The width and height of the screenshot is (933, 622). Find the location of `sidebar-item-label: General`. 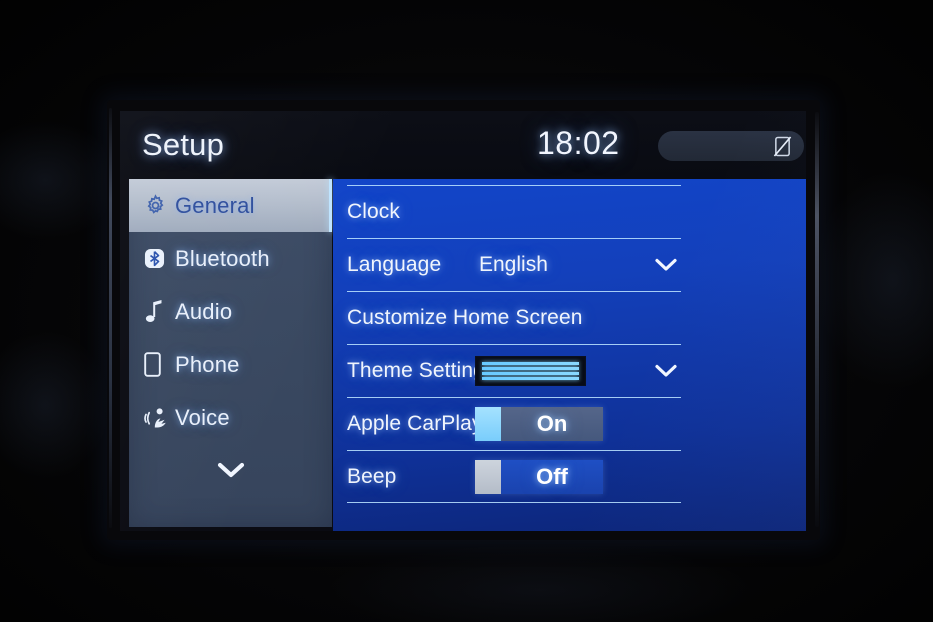

sidebar-item-label: General is located at coordinates (215, 205).